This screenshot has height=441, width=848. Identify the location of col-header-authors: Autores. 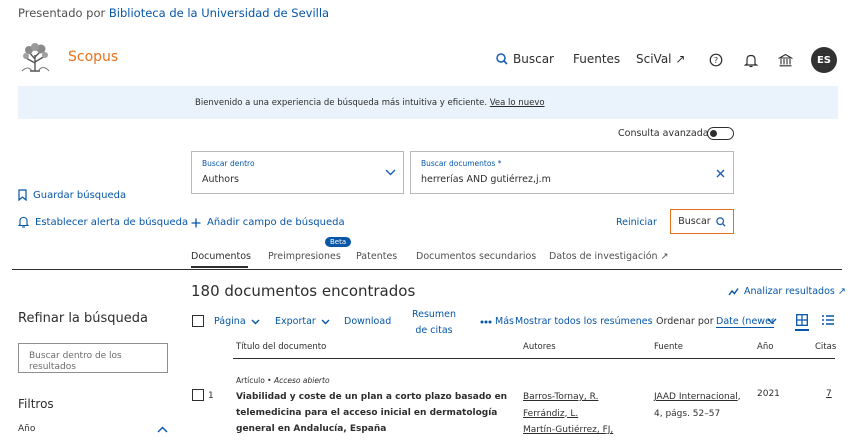
(539, 347).